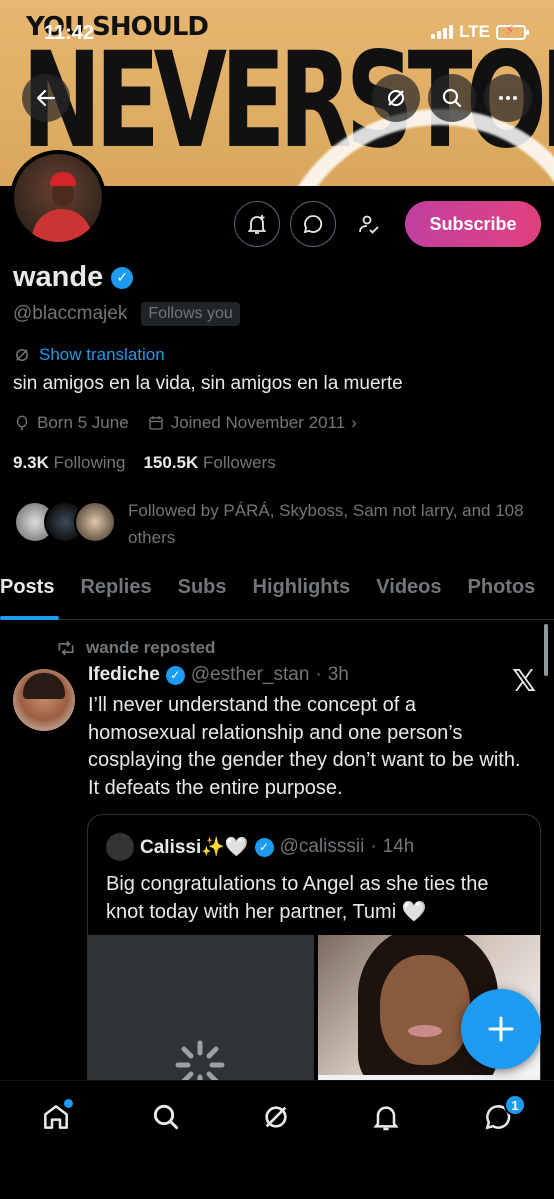 This screenshot has height=1199, width=554. Describe the element at coordinates (190, 314) in the screenshot. I see `follows-you-badge: Follows you` at that location.